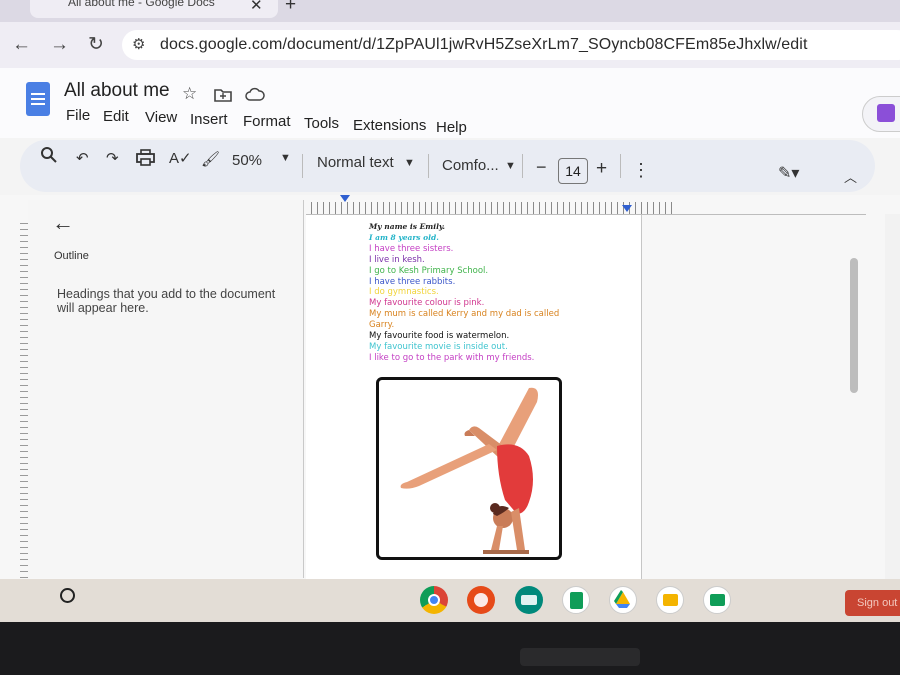 Image resolution: width=900 pixels, height=675 pixels. What do you see at coordinates (438, 347) in the screenshot?
I see `doc-line: My favourite movie is inside out.` at bounding box center [438, 347].